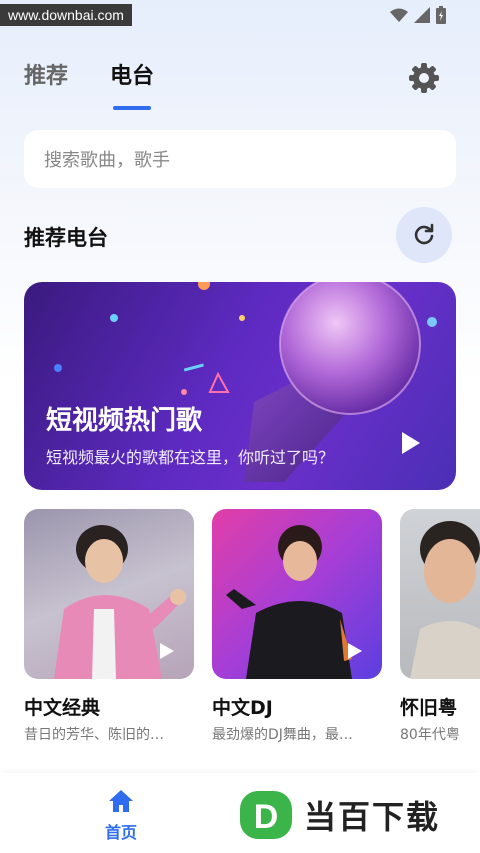 This screenshot has width=480, height=853. I want to click on radio-card-cantonese-oldies: 怀旧粤 80年代粤, so click(440, 626).